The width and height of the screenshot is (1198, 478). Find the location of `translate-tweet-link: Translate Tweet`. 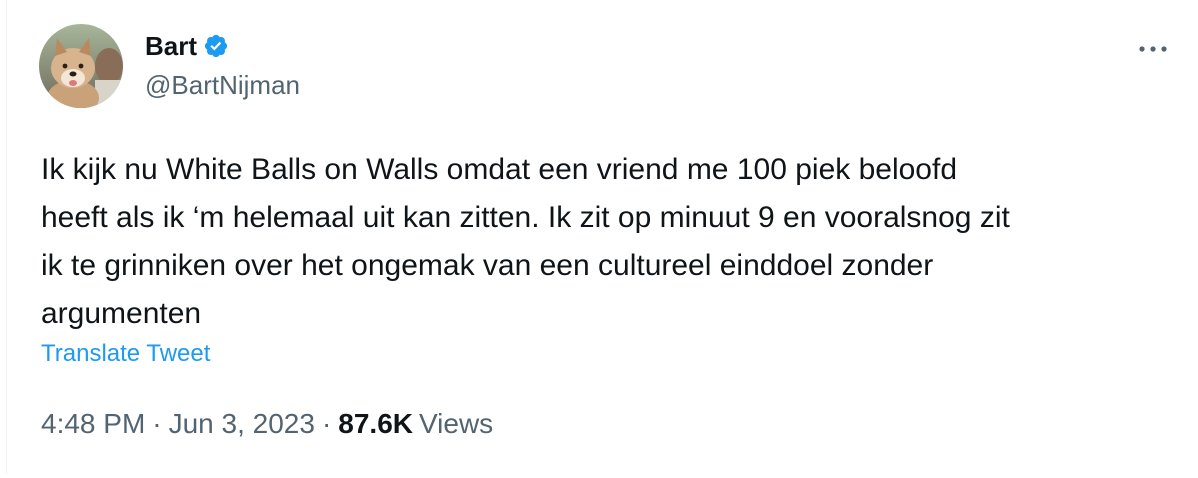

translate-tweet-link: Translate Tweet is located at coordinates (125, 354).